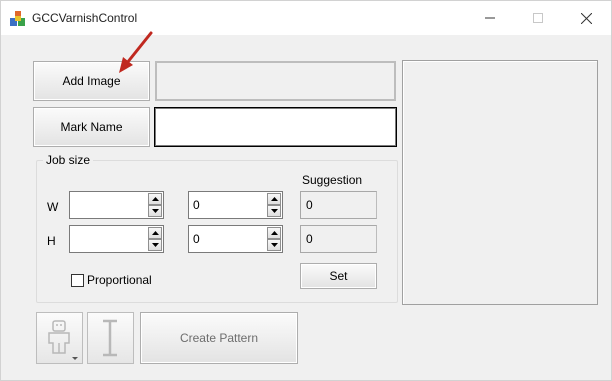  I want to click on maximize-icon, so click(538, 18).